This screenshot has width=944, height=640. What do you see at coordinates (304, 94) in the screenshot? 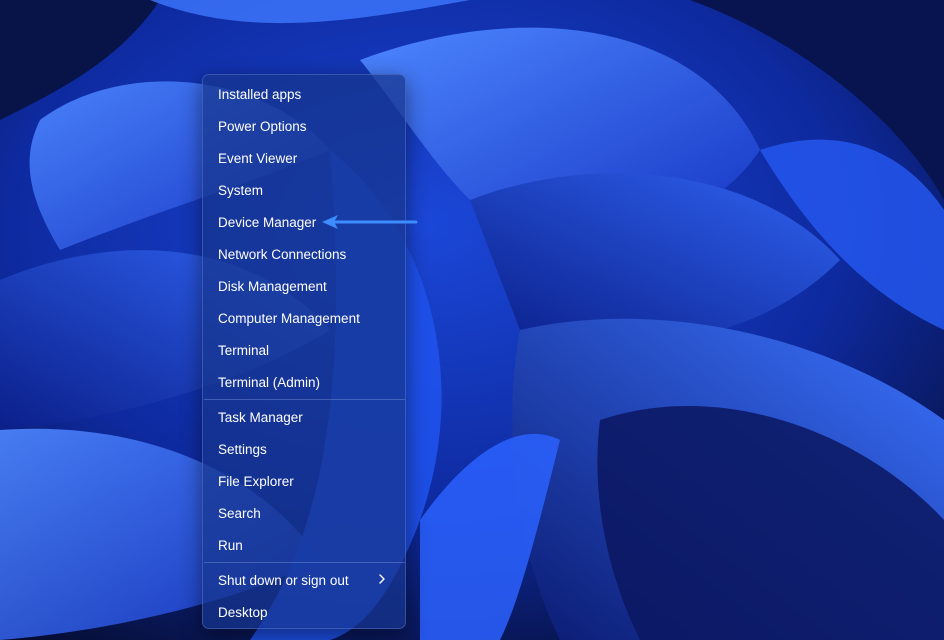
I see `menu-item-installed-apps: Installed apps` at bounding box center [304, 94].